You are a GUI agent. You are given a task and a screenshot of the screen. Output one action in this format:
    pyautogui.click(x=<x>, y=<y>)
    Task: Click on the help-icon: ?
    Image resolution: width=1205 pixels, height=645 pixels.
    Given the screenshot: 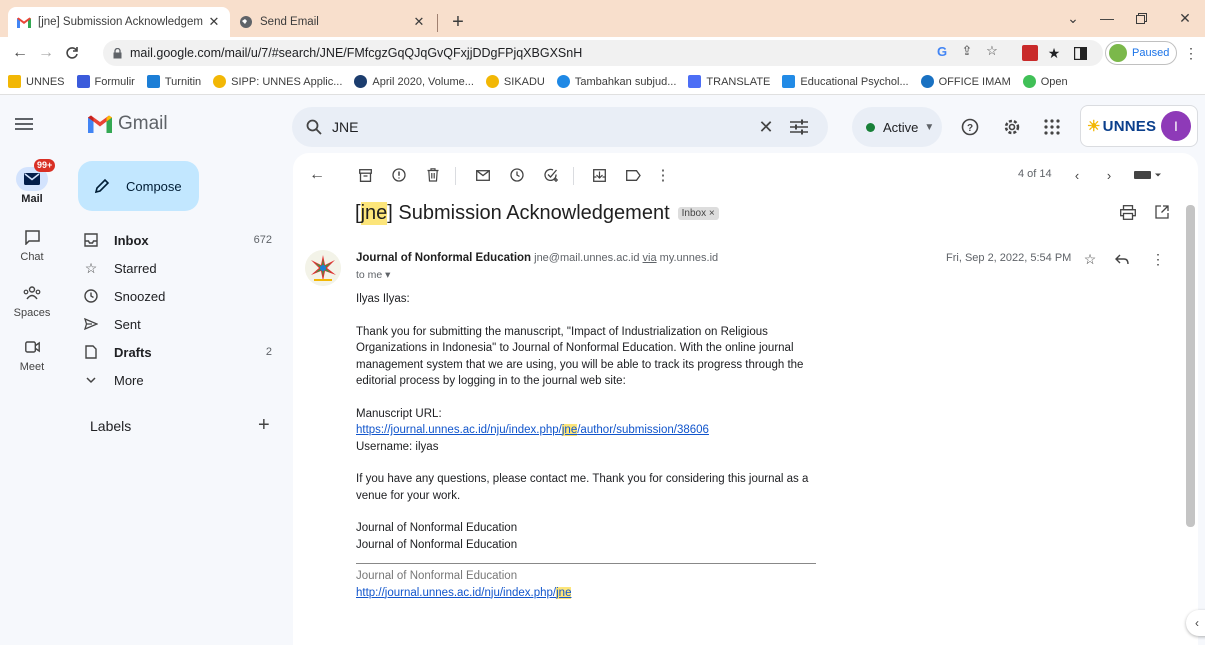 What is the action you would take?
    pyautogui.click(x=970, y=127)
    